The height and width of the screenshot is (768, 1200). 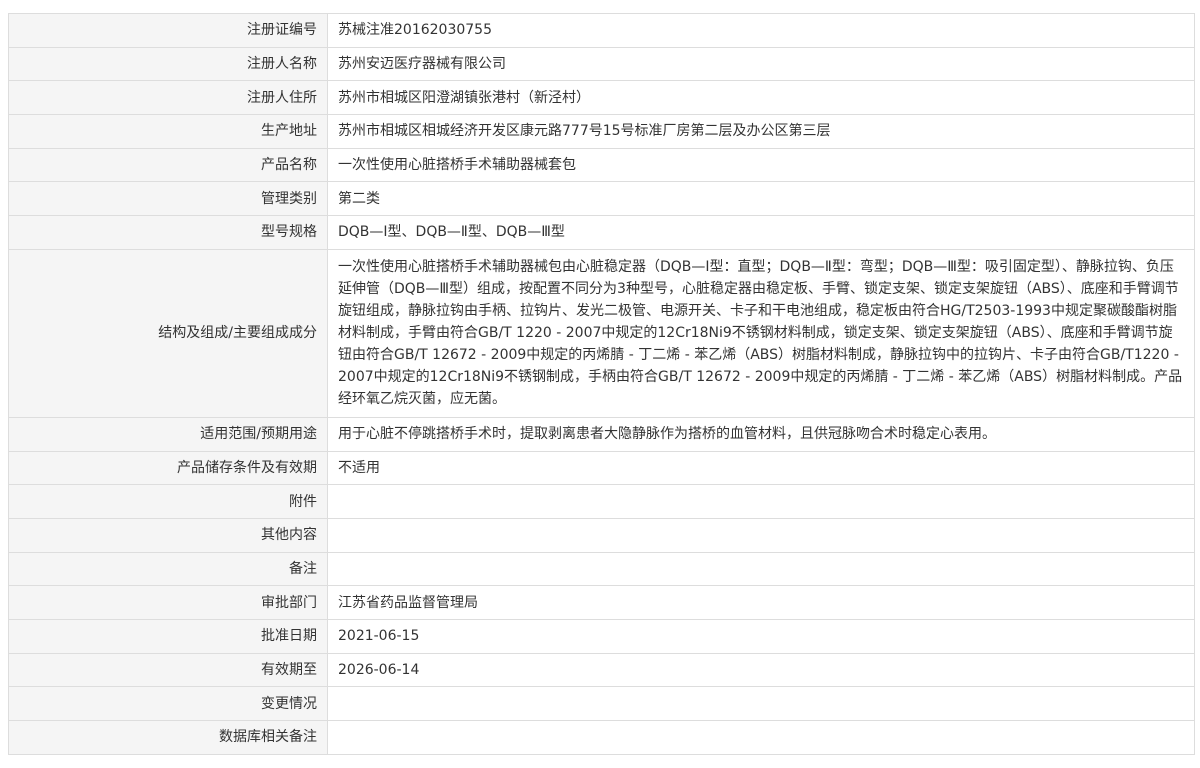 I want to click on table-row-other-content: 其他内容, so click(x=601, y=535).